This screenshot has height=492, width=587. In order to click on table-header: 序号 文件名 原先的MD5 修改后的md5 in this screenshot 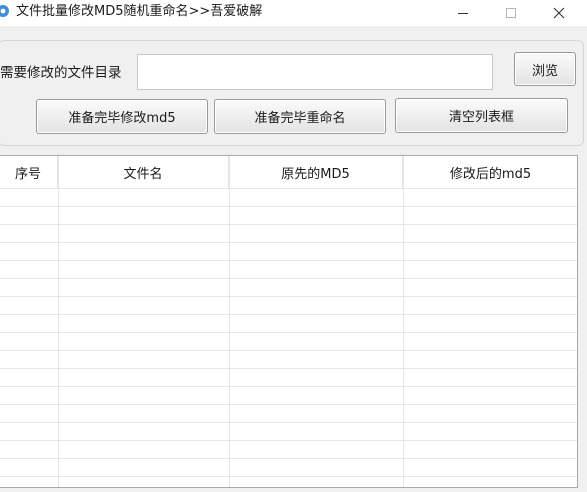, I will do `click(288, 172)`.